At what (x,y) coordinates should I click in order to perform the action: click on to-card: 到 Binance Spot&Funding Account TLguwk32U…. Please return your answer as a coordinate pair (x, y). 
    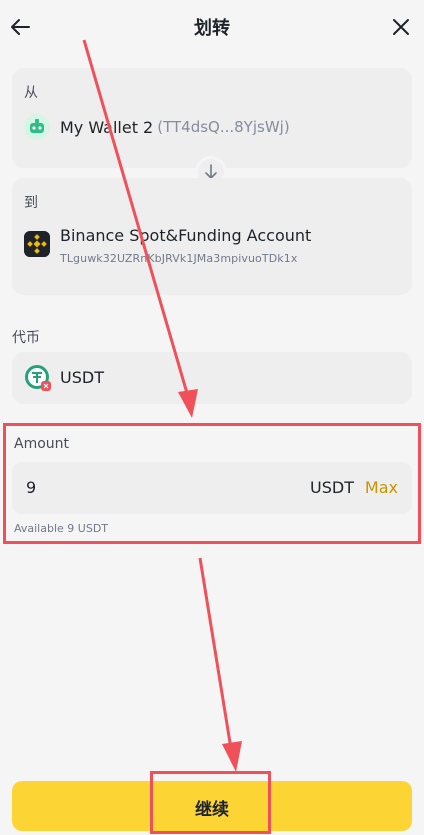
    Looking at the image, I should click on (212, 236).